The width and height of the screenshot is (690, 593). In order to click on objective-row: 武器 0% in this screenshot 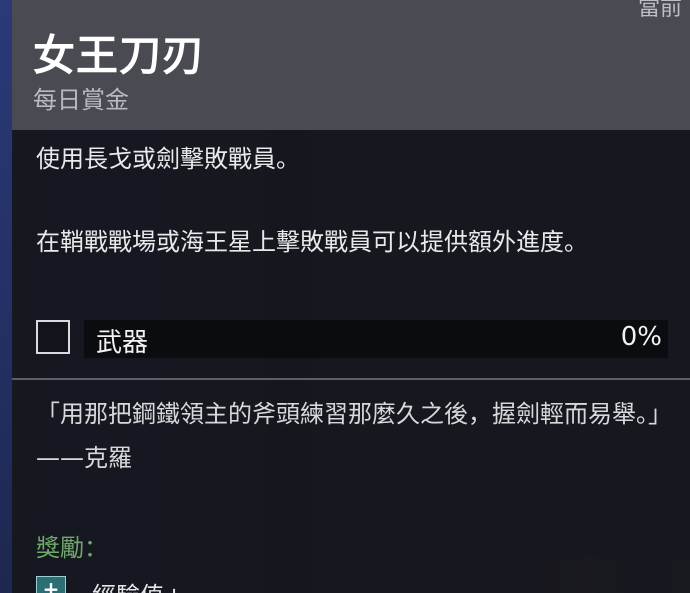, I will do `click(354, 339)`.